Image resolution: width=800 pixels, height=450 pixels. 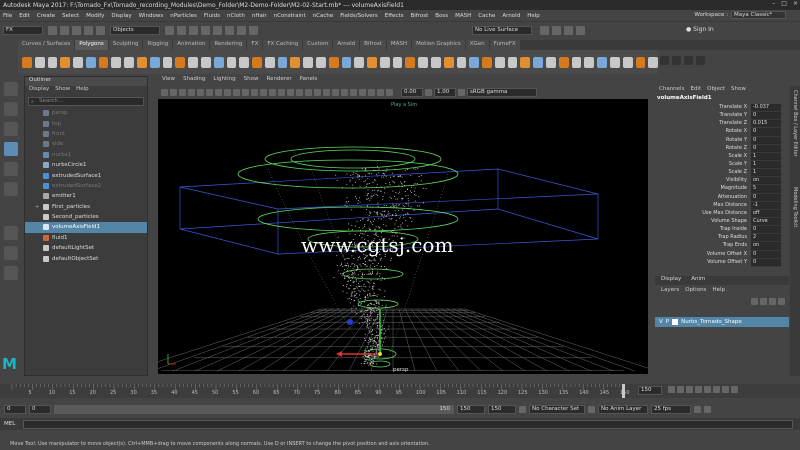 I want to click on command-language-label: MEL, so click(x=9, y=424).